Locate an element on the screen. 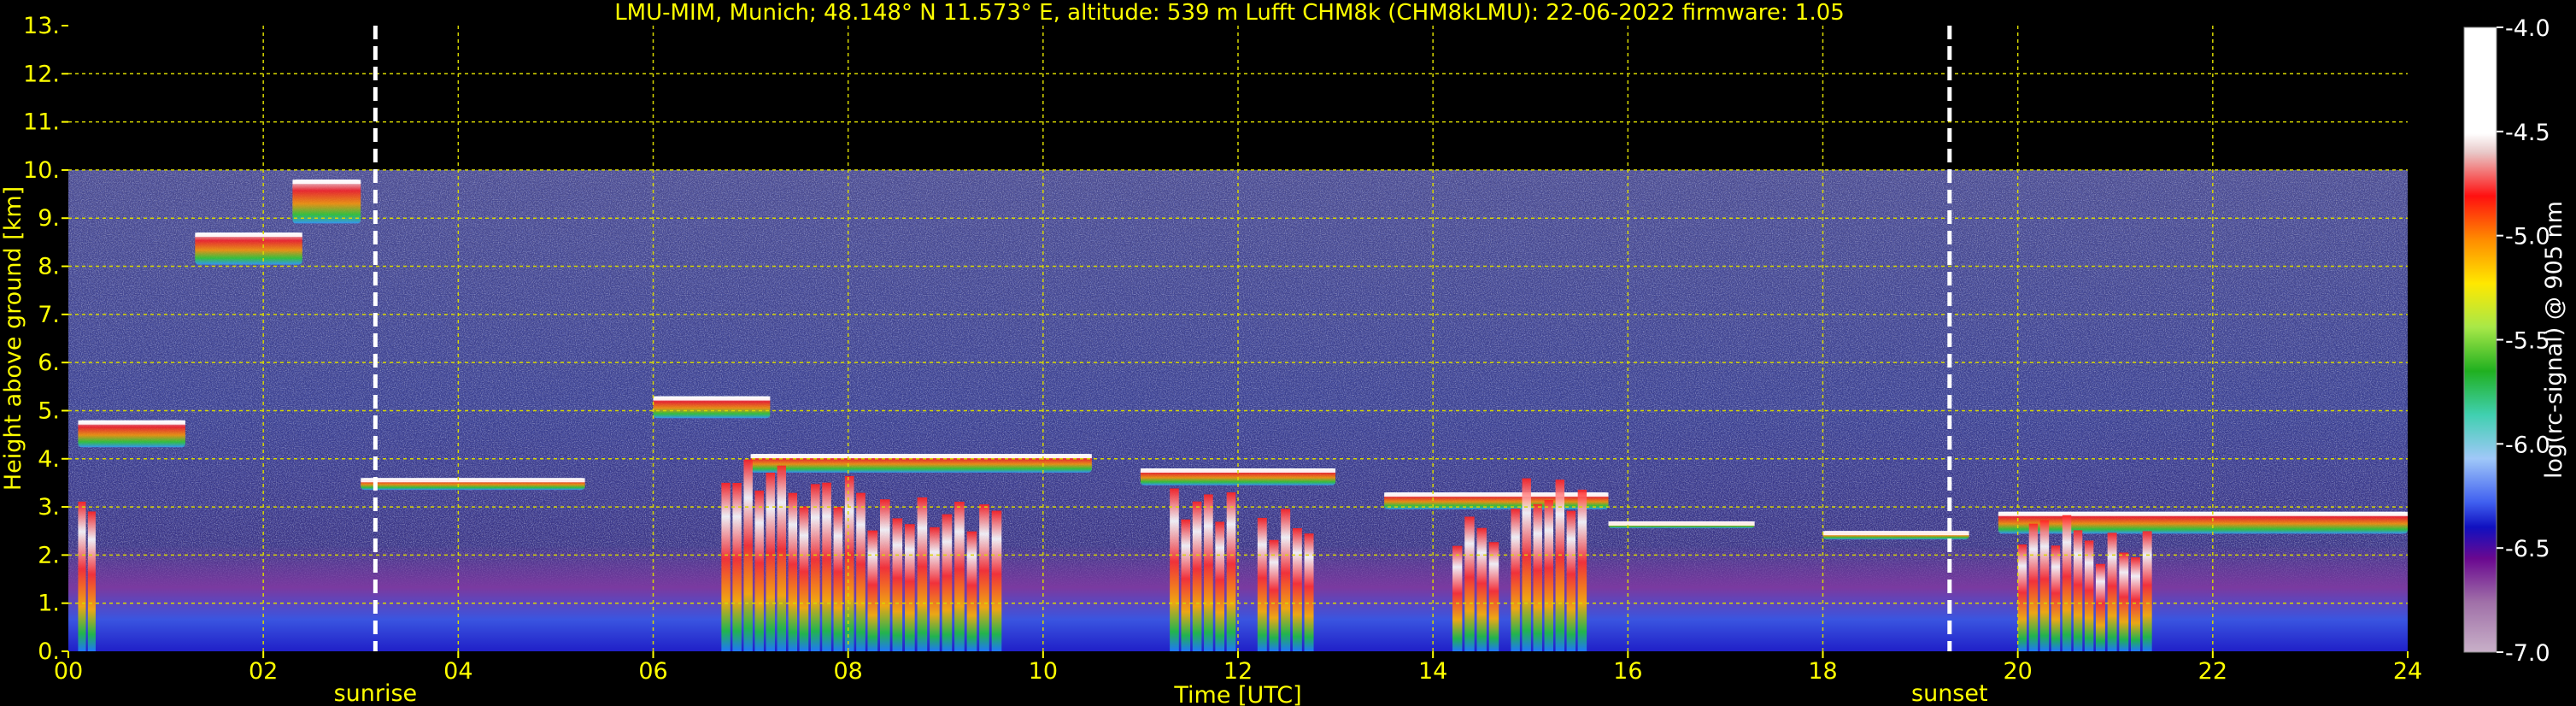 Image resolution: width=2576 pixels, height=706 pixels. y-tick-label: 3. is located at coordinates (49, 507).